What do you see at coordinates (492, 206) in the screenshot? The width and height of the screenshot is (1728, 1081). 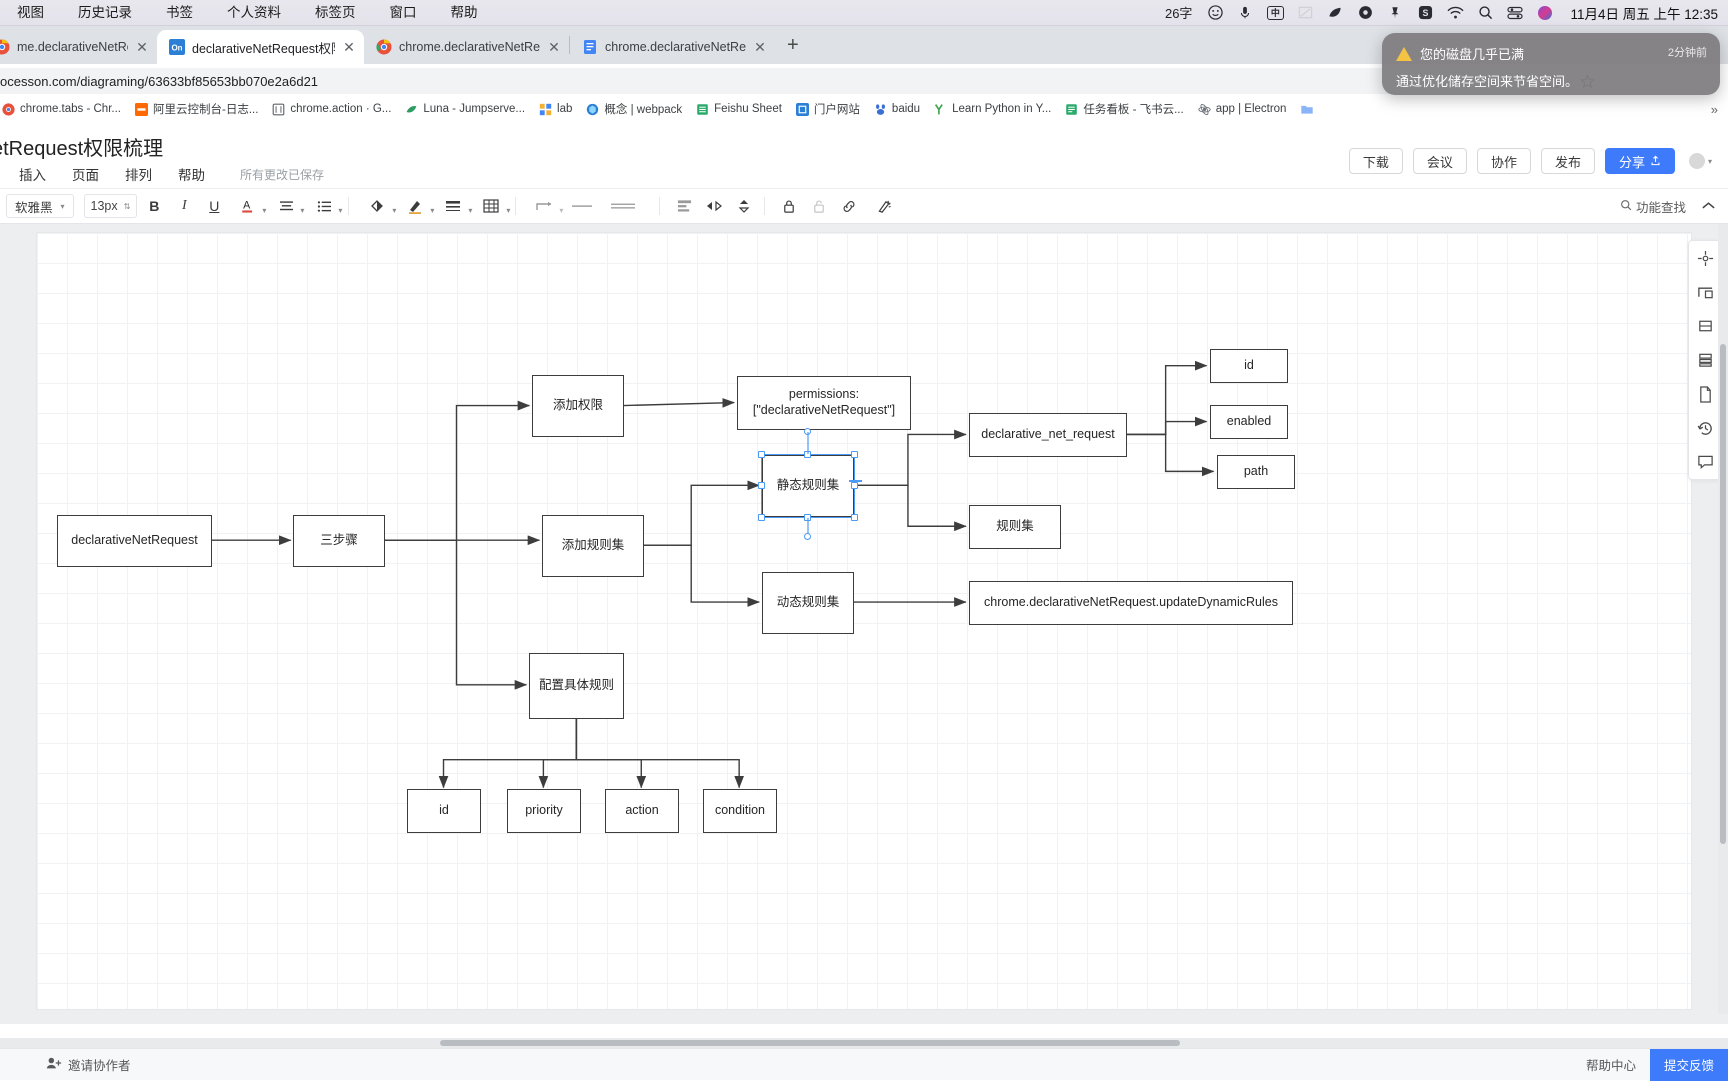 I see `table-button: ▾` at bounding box center [492, 206].